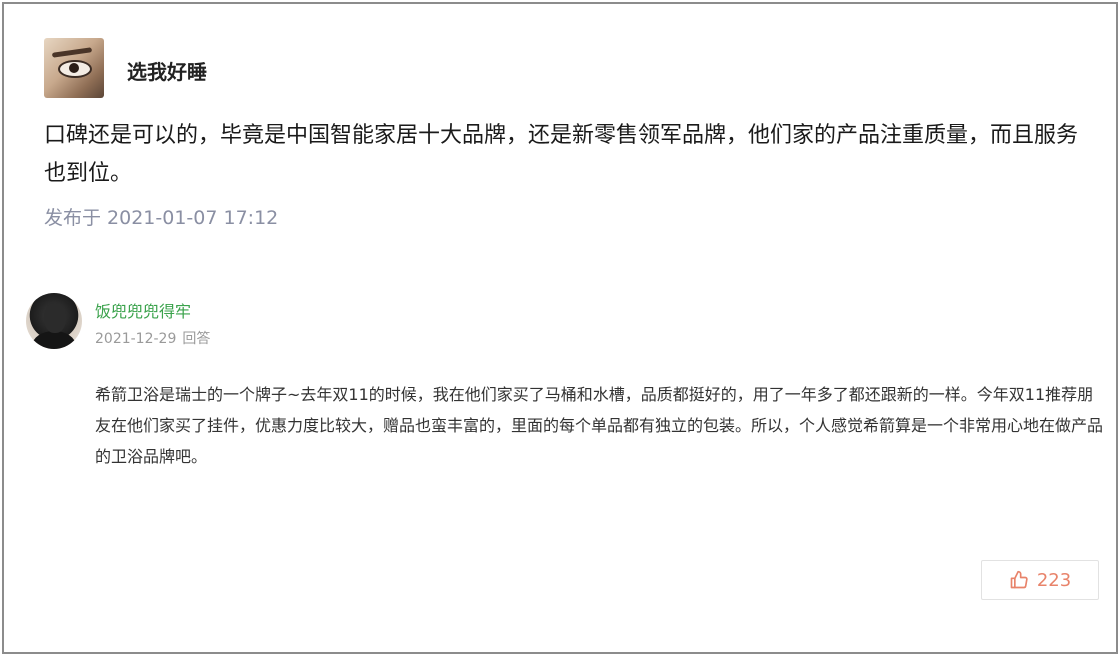 The image size is (1120, 656). I want to click on thumbs-up-icon, so click(1019, 580).